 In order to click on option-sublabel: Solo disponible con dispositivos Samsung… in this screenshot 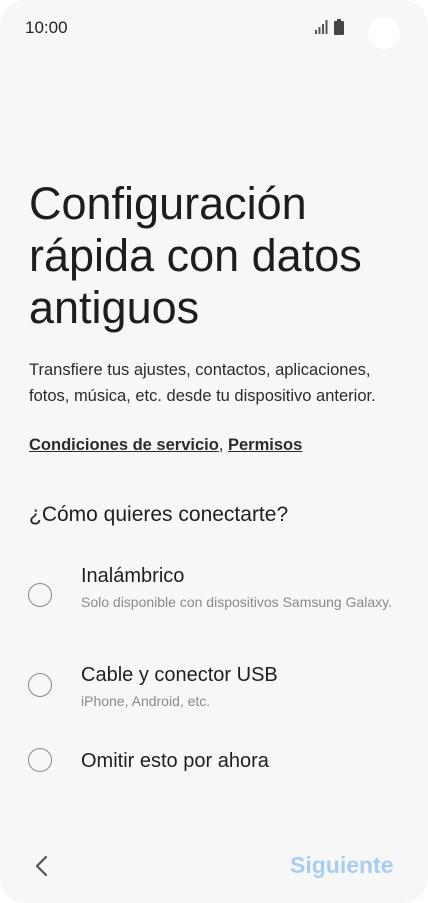, I will do `click(237, 602)`.